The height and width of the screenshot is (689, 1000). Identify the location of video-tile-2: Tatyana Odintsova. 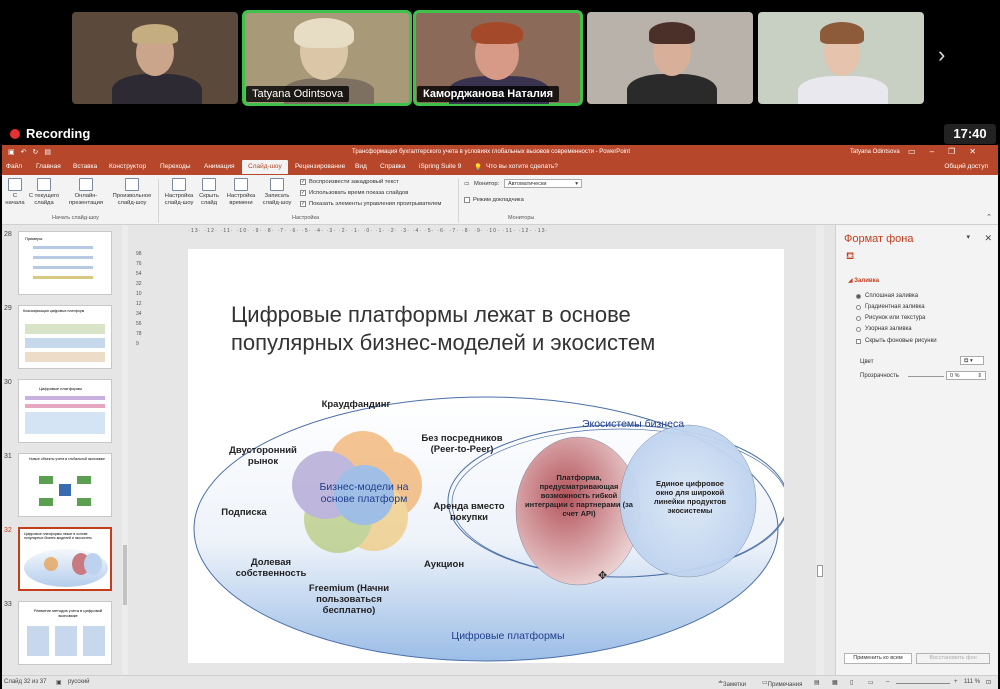
(327, 58).